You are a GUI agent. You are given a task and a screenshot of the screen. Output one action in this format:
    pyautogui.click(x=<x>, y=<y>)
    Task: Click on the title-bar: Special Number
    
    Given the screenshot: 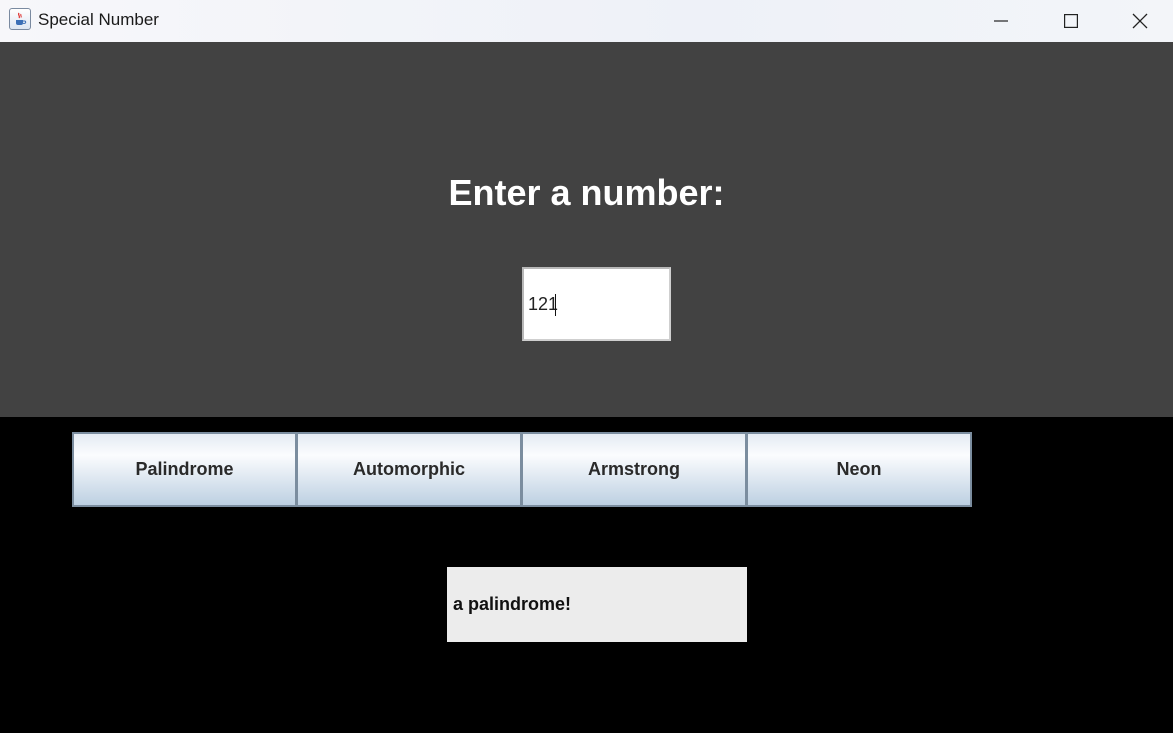 What is the action you would take?
    pyautogui.click(x=586, y=21)
    